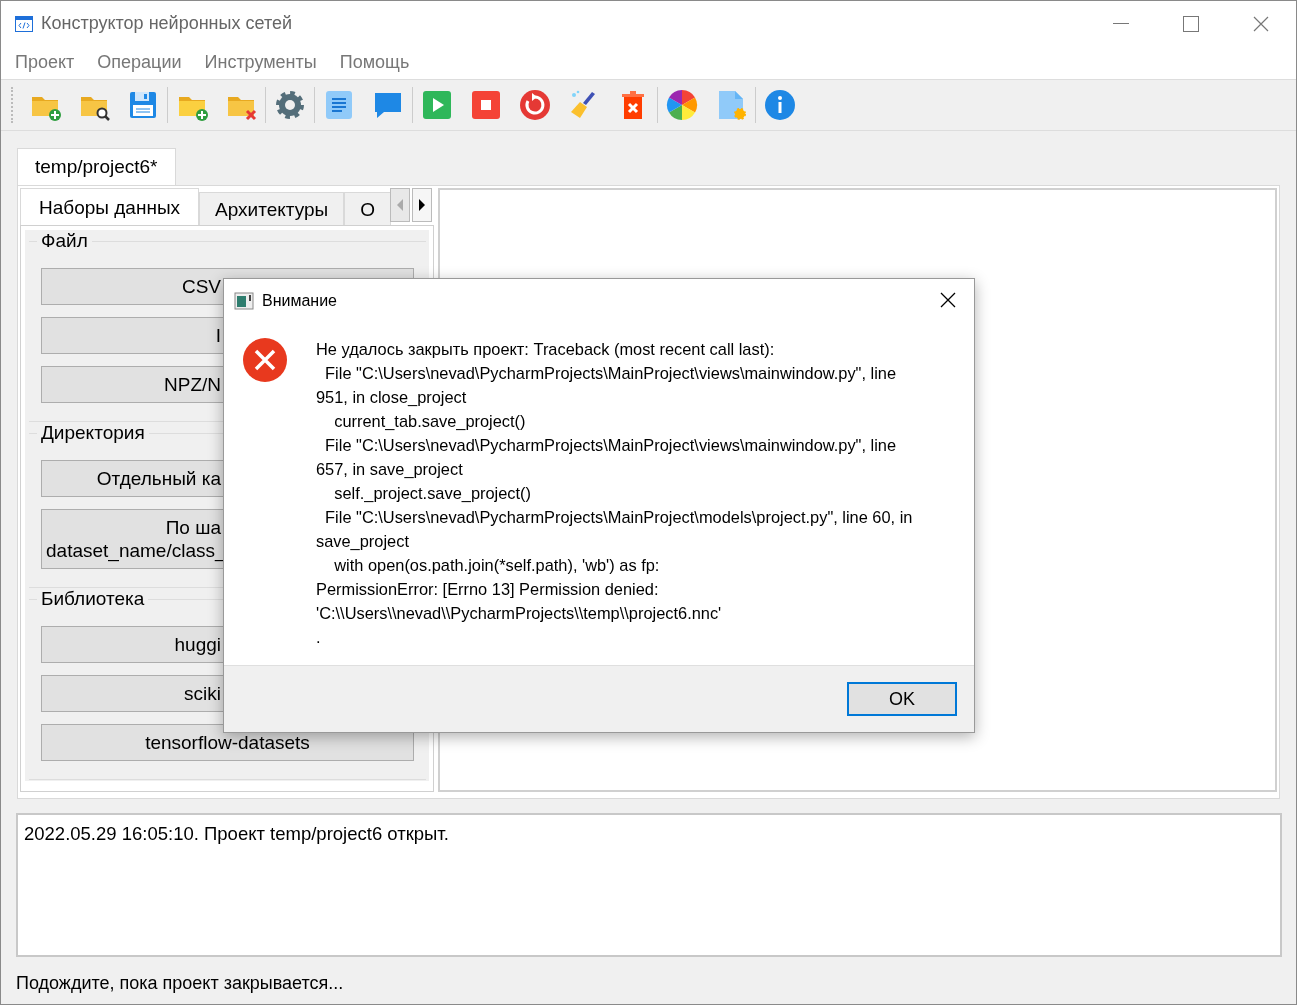 This screenshot has width=1297, height=1005. I want to click on group-title: Файл, so click(64, 241).